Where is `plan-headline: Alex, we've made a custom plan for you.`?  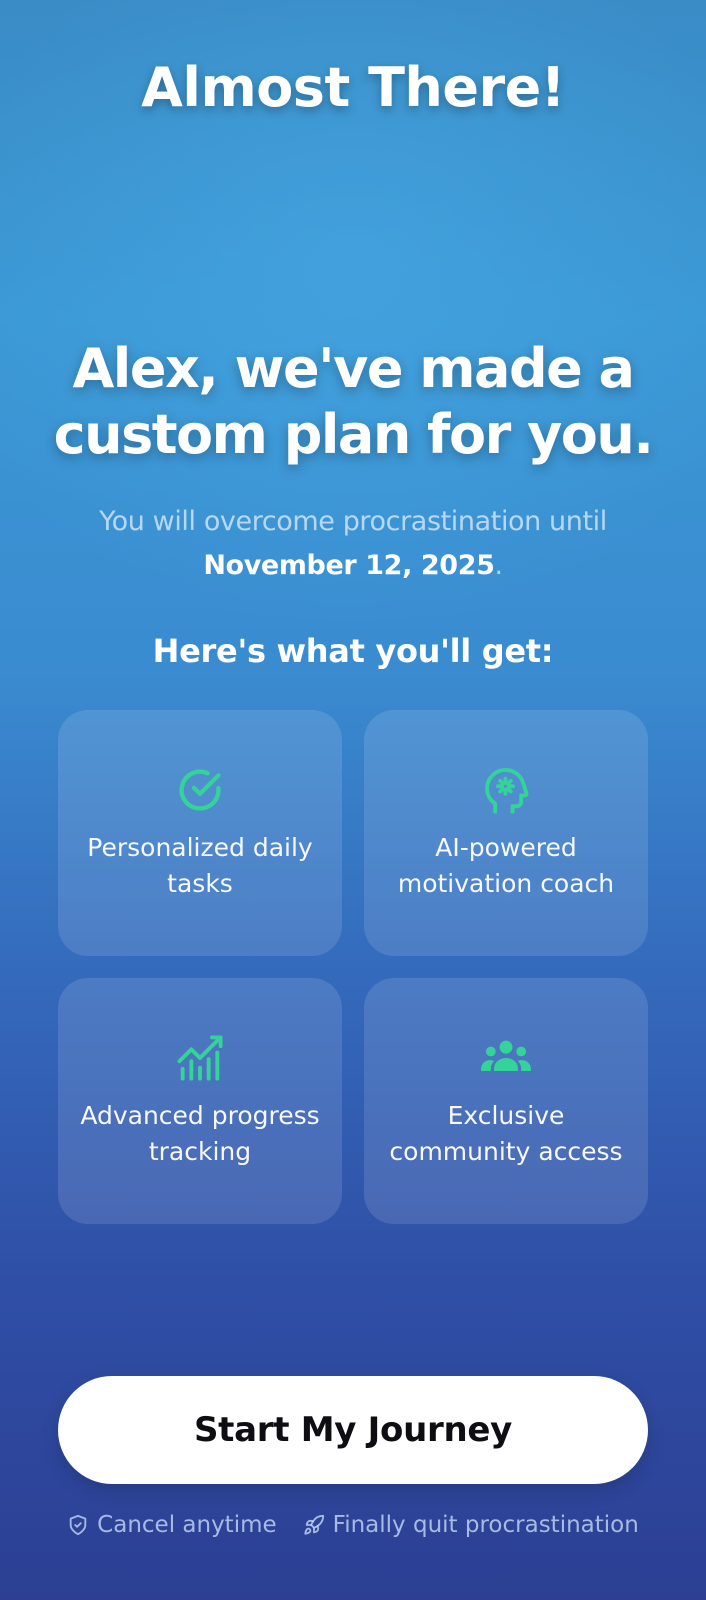 plan-headline: Alex, we've made a custom plan for you. is located at coordinates (353, 401).